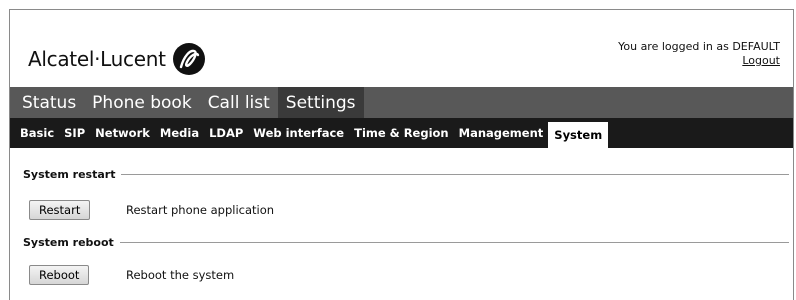  What do you see at coordinates (69, 174) in the screenshot?
I see `section-title: System restart` at bounding box center [69, 174].